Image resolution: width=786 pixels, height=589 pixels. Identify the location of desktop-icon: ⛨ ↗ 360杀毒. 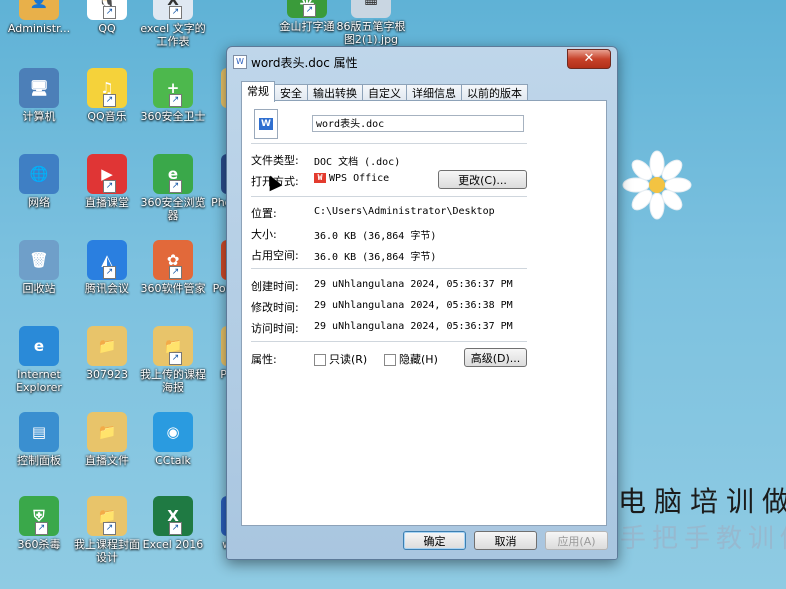
(39, 523).